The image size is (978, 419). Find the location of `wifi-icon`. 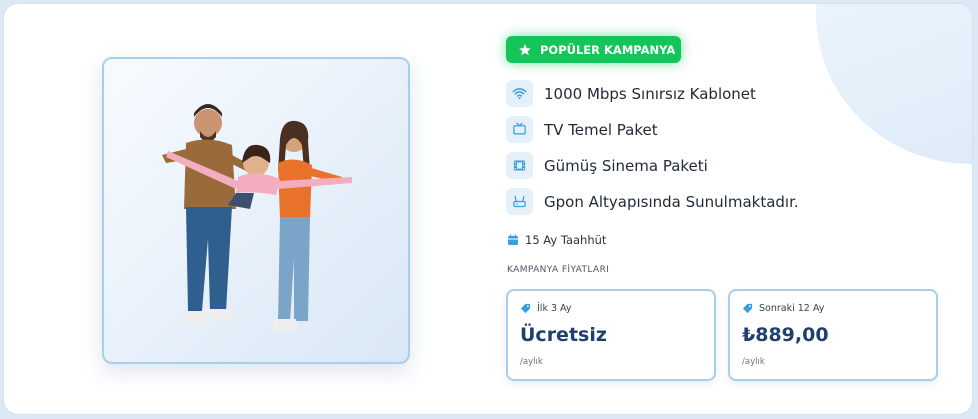

wifi-icon is located at coordinates (519, 93).